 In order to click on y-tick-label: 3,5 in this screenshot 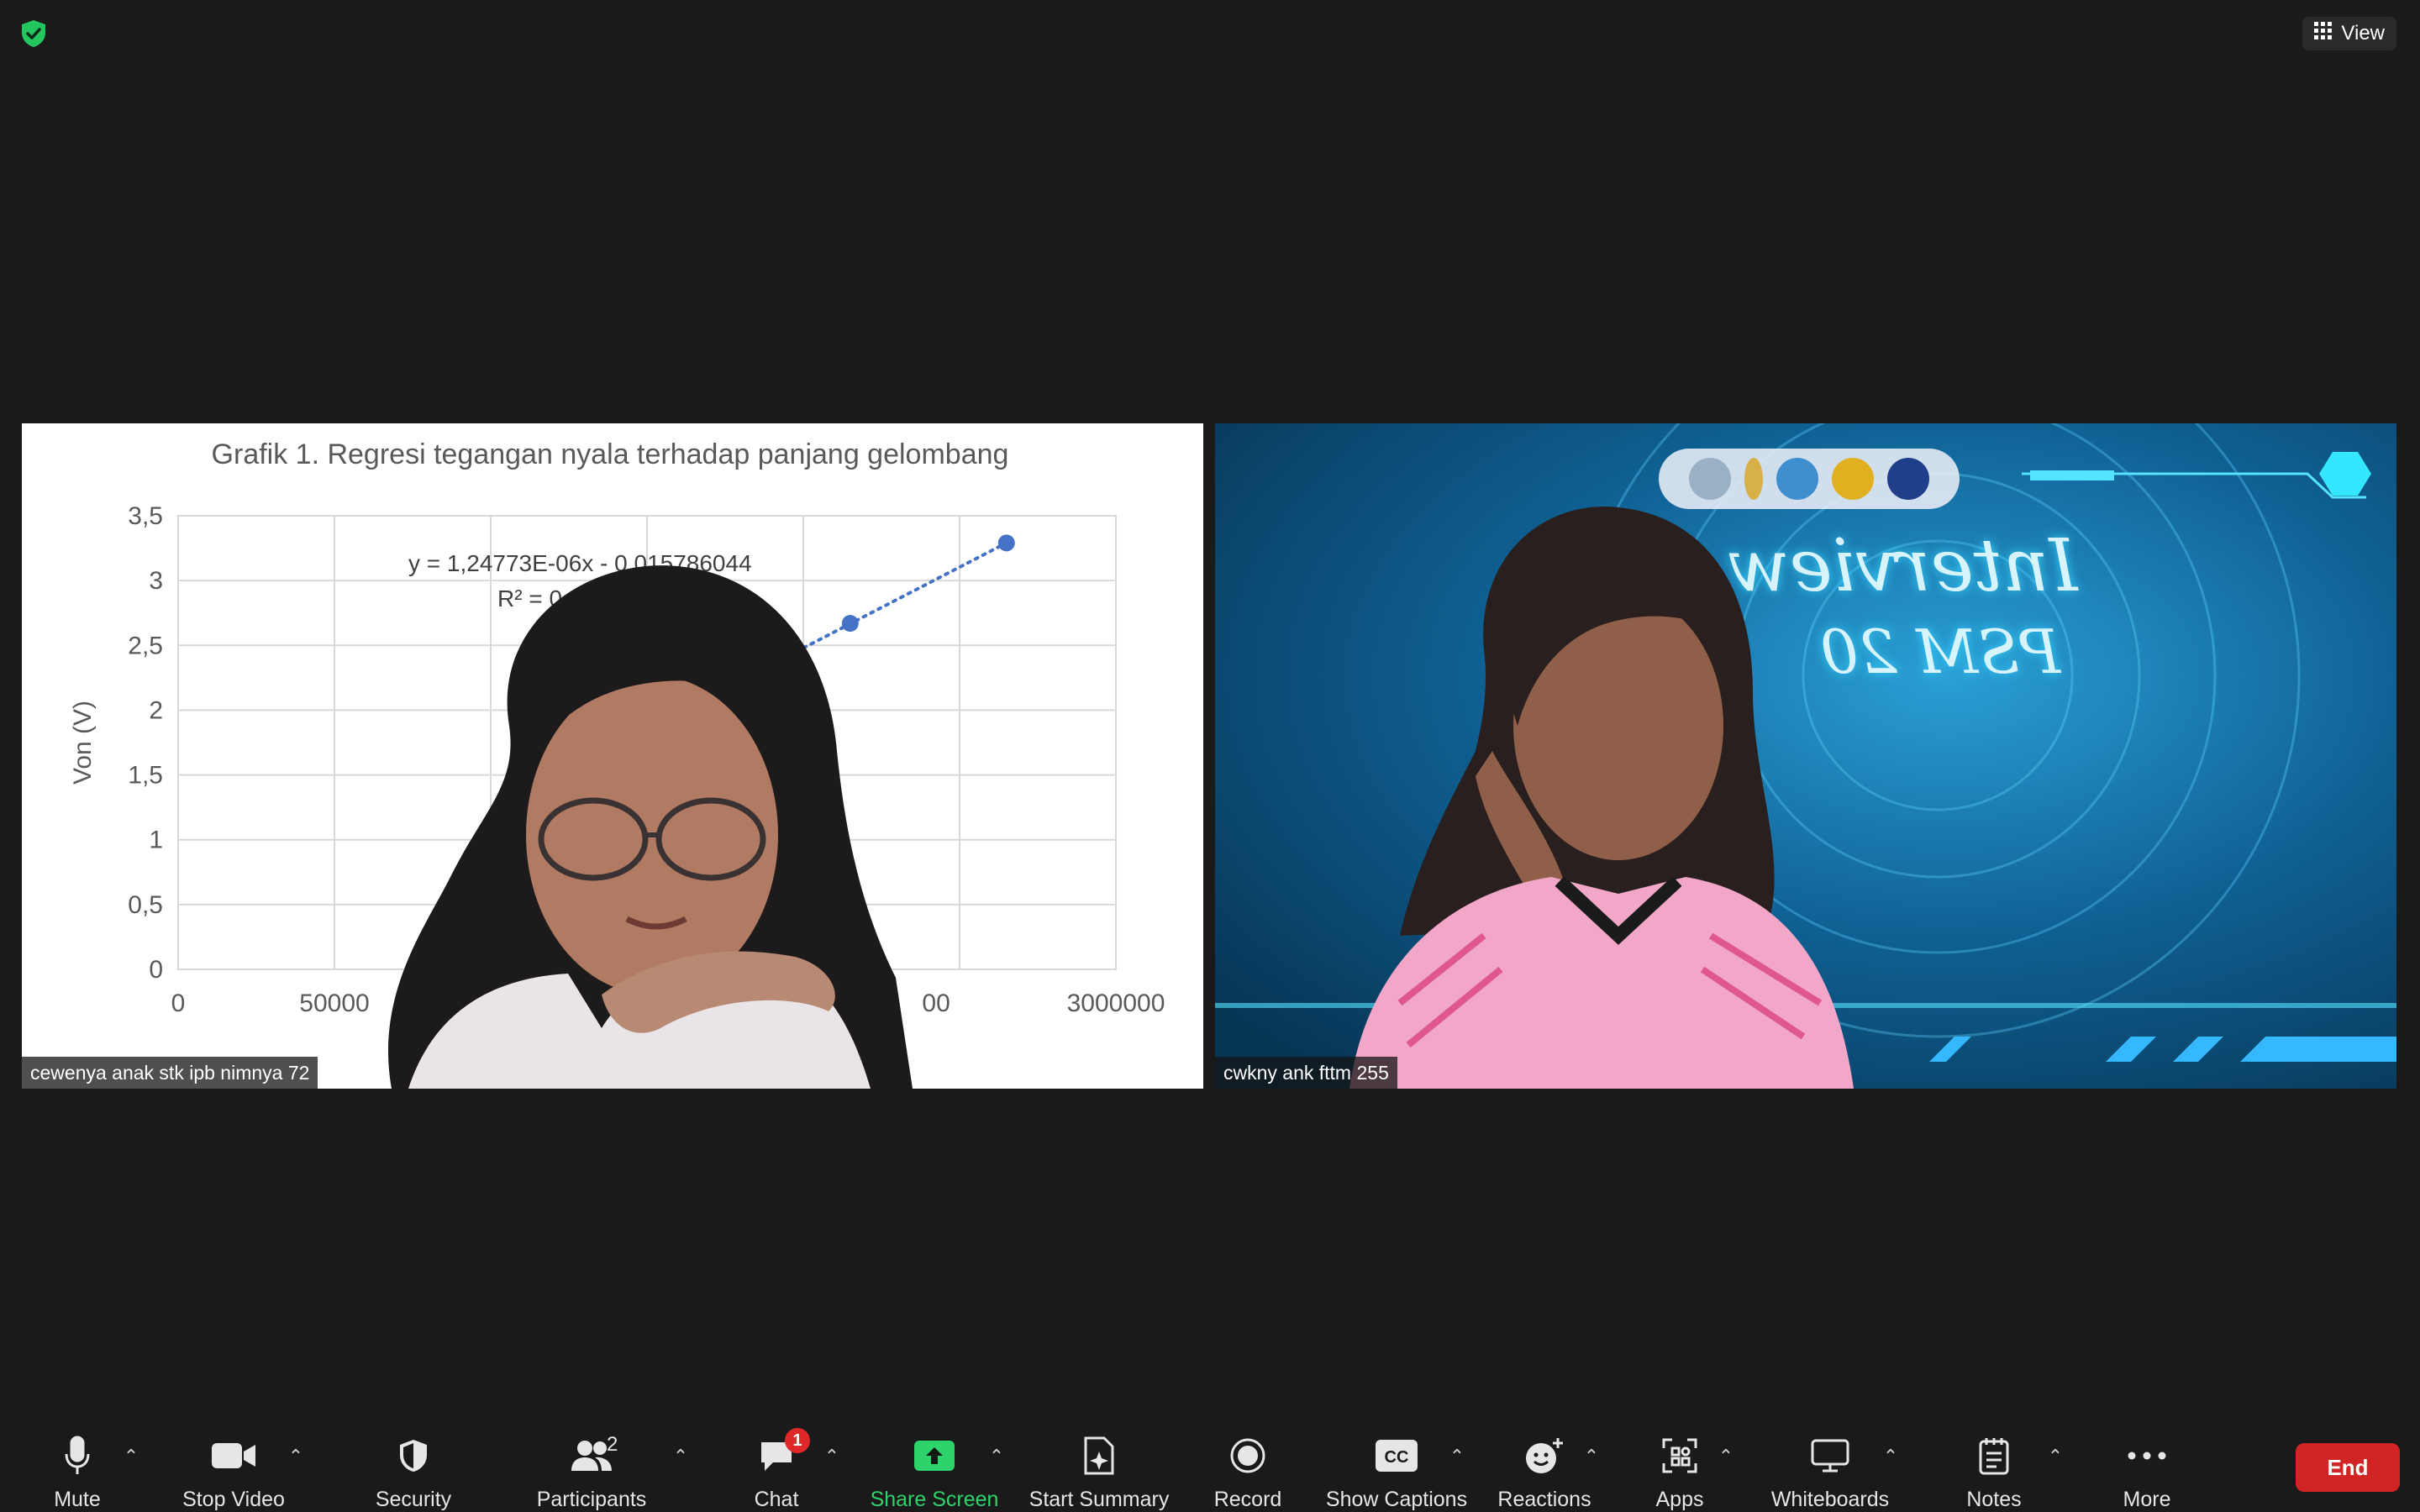, I will do `click(146, 516)`.